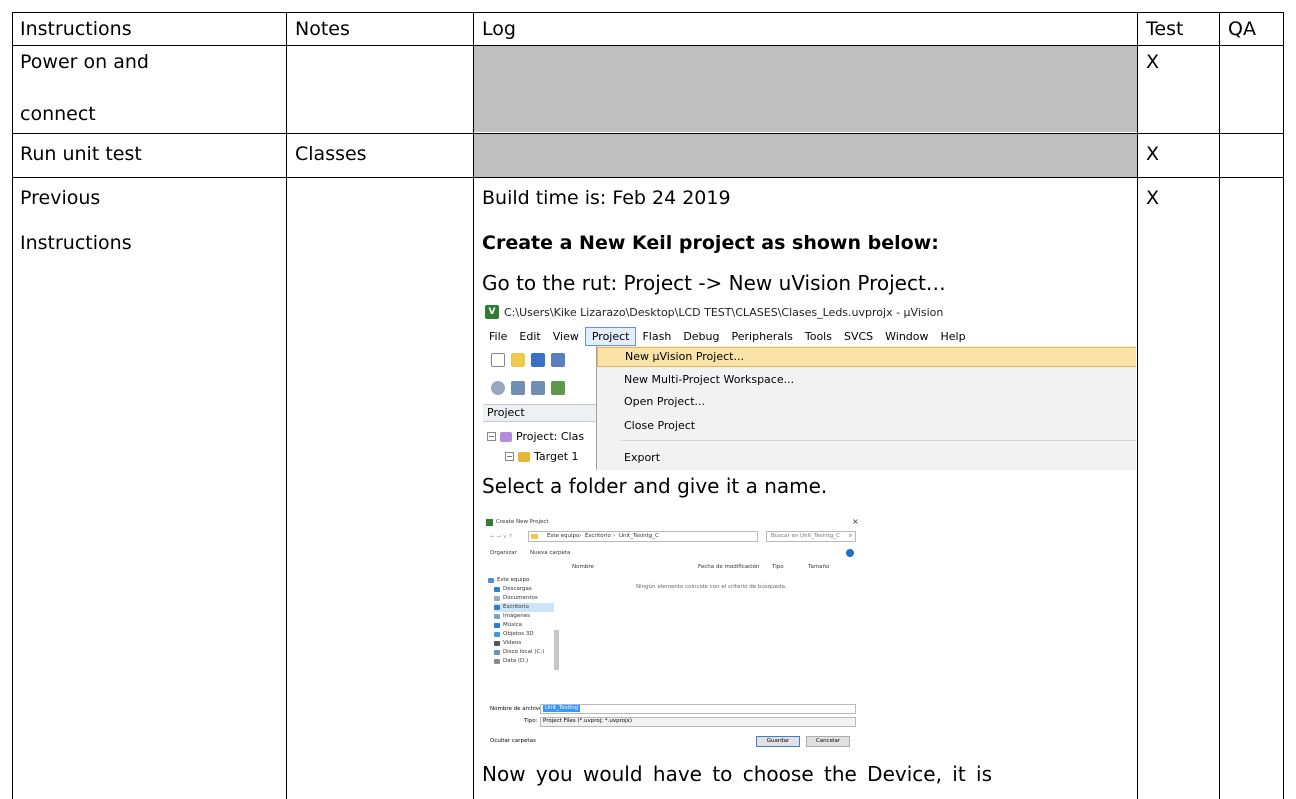 This screenshot has width=1296, height=799. I want to click on sidebar-item-label: Videos, so click(512, 643).